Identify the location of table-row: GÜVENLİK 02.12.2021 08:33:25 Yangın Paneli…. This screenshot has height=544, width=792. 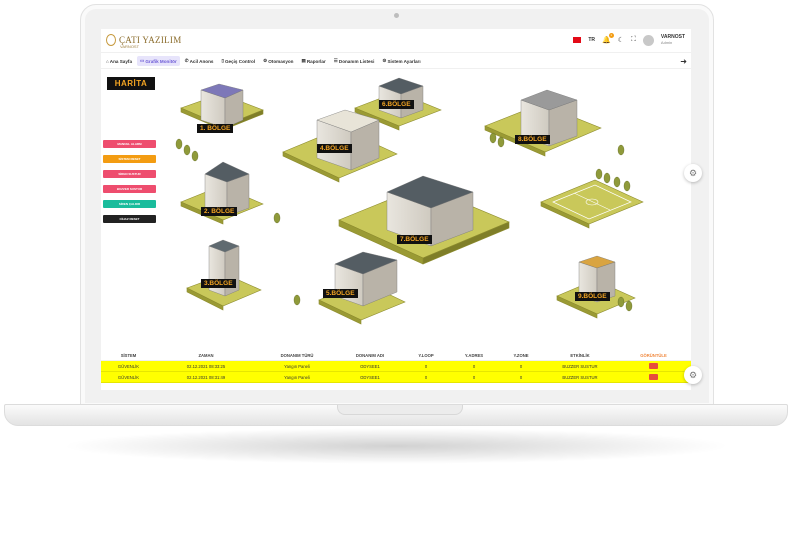
(396, 366).